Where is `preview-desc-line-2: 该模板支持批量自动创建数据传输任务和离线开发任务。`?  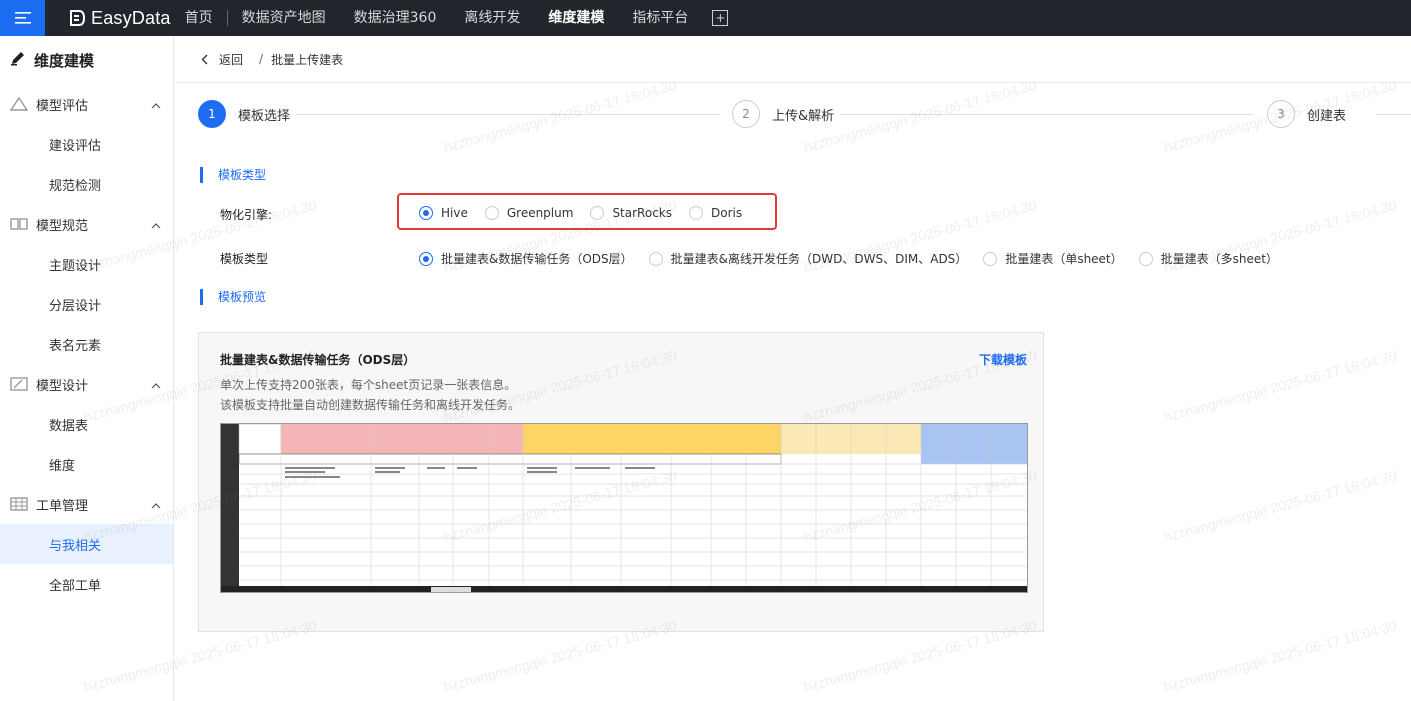 preview-desc-line-2: 该模板支持批量自动创建数据传输任务和离线开发任务。 is located at coordinates (370, 405).